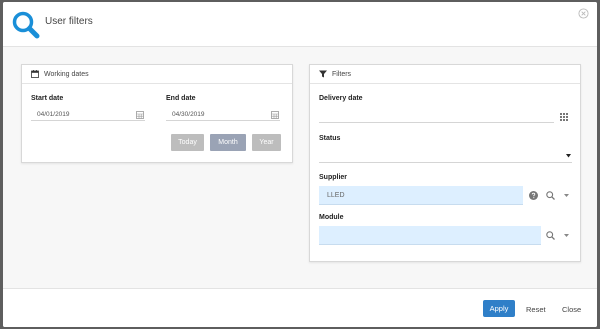 The width and height of the screenshot is (600, 329). Describe the element at coordinates (333, 177) in the screenshot. I see `supplier-label: Supplier` at that location.